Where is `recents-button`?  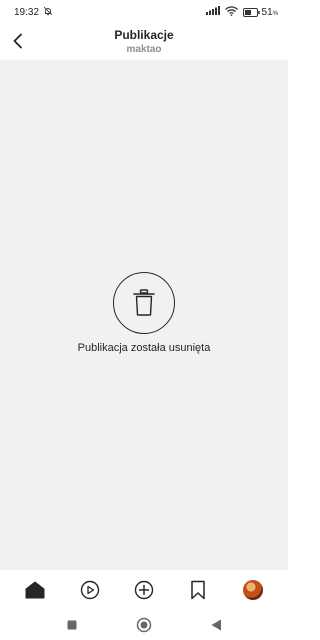
recents-button is located at coordinates (72, 625).